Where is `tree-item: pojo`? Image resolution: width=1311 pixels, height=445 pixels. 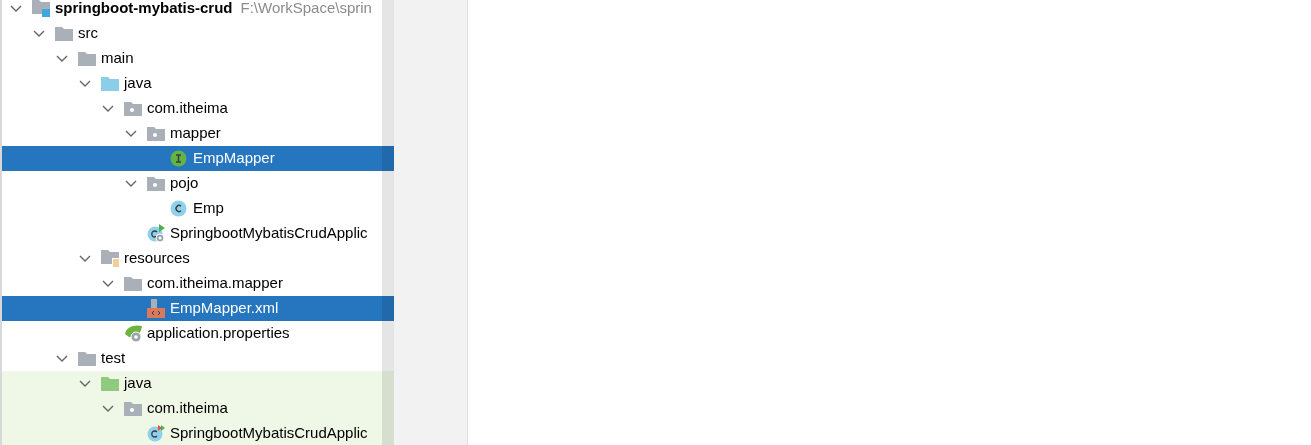 tree-item: pojo is located at coordinates (198, 183).